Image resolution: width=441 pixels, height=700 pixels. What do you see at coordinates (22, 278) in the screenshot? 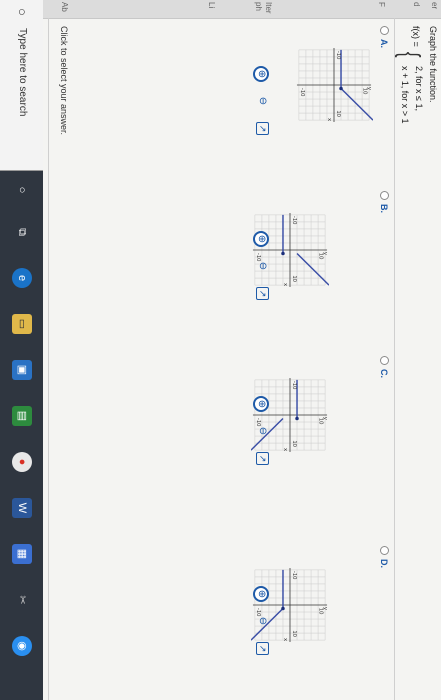
I see `edge-icon: e` at bounding box center [22, 278].